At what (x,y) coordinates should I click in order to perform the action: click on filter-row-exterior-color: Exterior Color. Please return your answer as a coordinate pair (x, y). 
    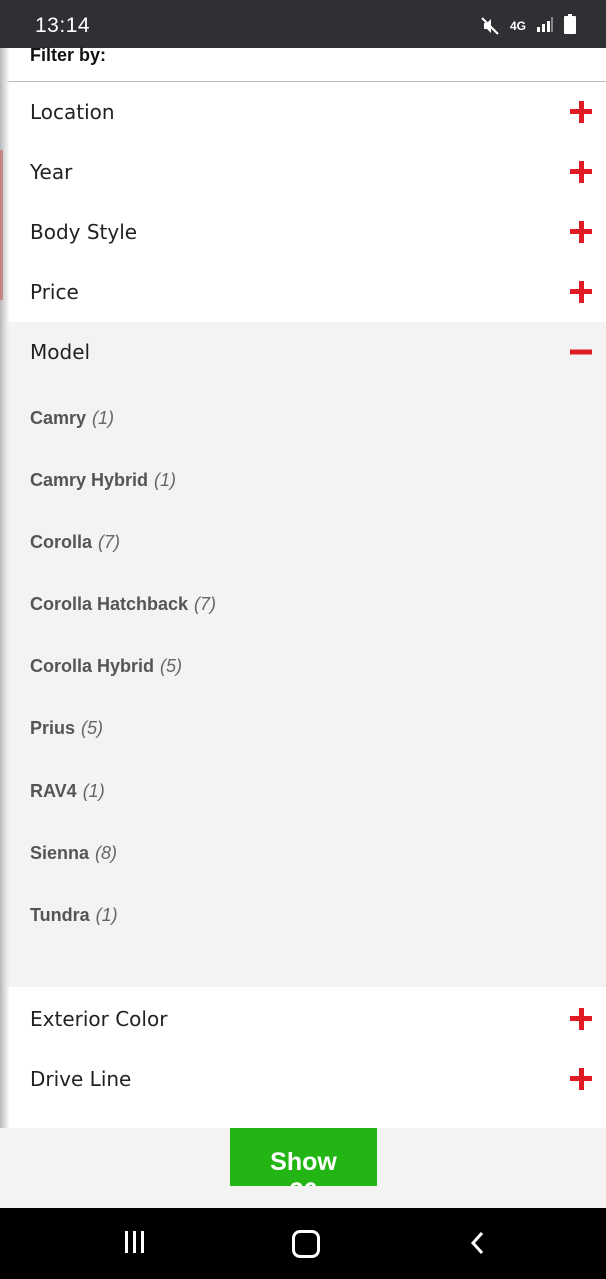
    Looking at the image, I should click on (303, 1019).